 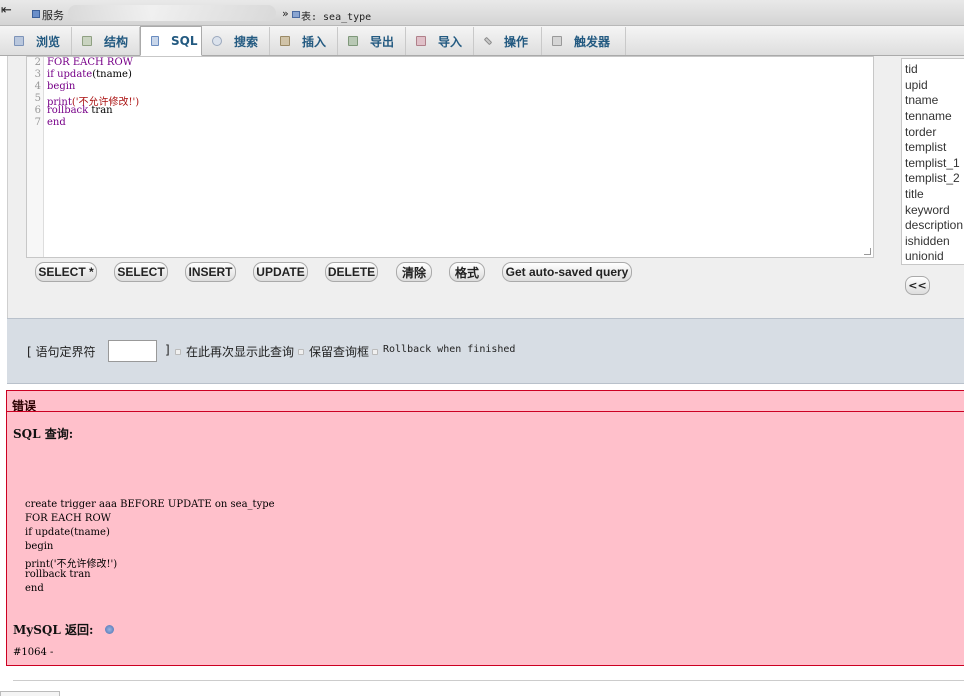 I want to click on sql-icon, so click(x=155, y=41).